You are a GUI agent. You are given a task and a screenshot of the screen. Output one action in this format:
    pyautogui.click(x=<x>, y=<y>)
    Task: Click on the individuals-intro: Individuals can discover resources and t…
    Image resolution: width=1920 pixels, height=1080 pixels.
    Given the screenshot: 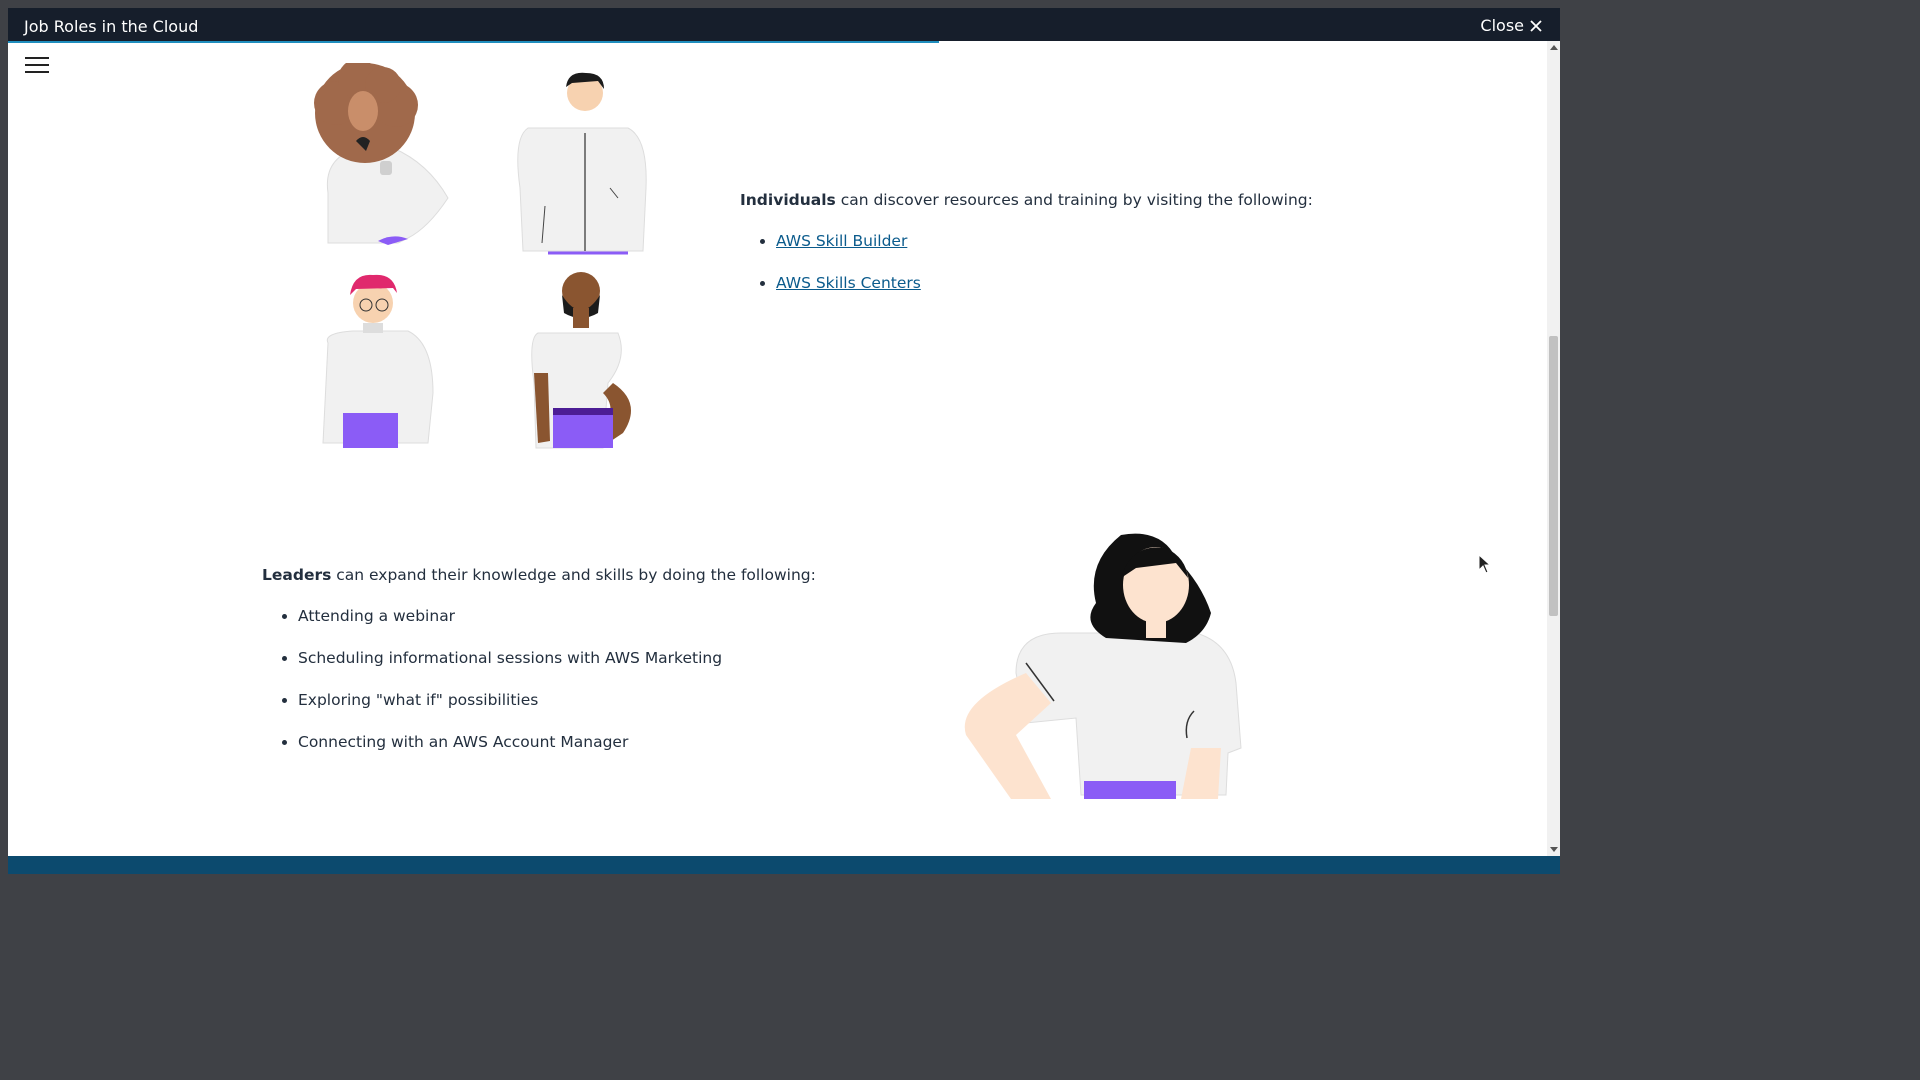 What is the action you would take?
    pyautogui.click(x=1040, y=200)
    